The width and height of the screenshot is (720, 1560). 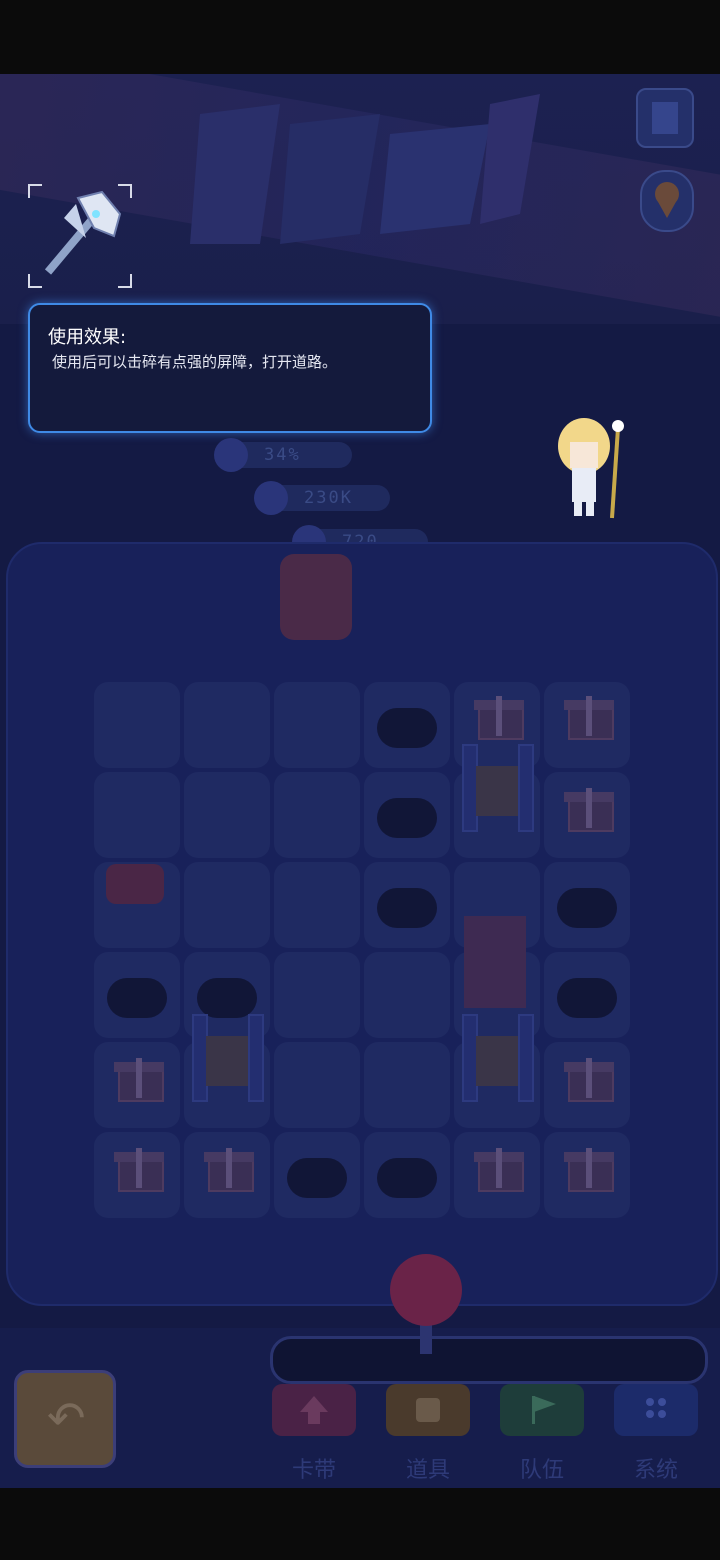 I want to click on map-pin-icon, so click(x=667, y=200).